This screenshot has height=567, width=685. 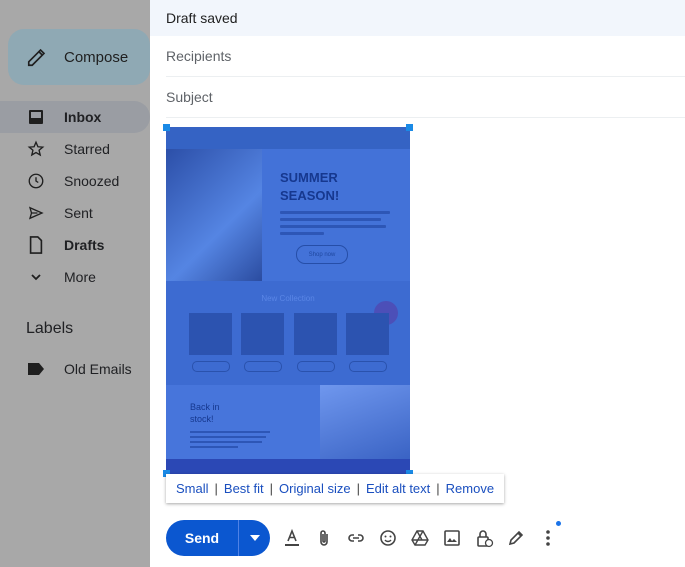 I want to click on subject-placeholder: Subject, so click(x=189, y=97).